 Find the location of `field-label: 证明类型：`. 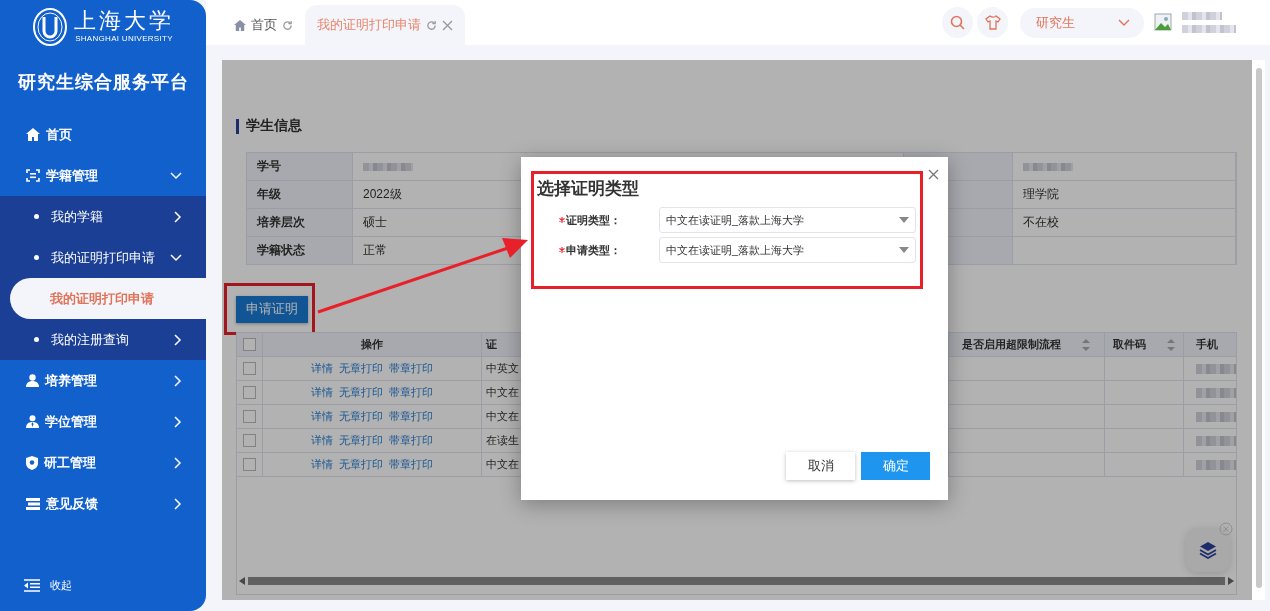

field-label: 证明类型： is located at coordinates (593, 220).